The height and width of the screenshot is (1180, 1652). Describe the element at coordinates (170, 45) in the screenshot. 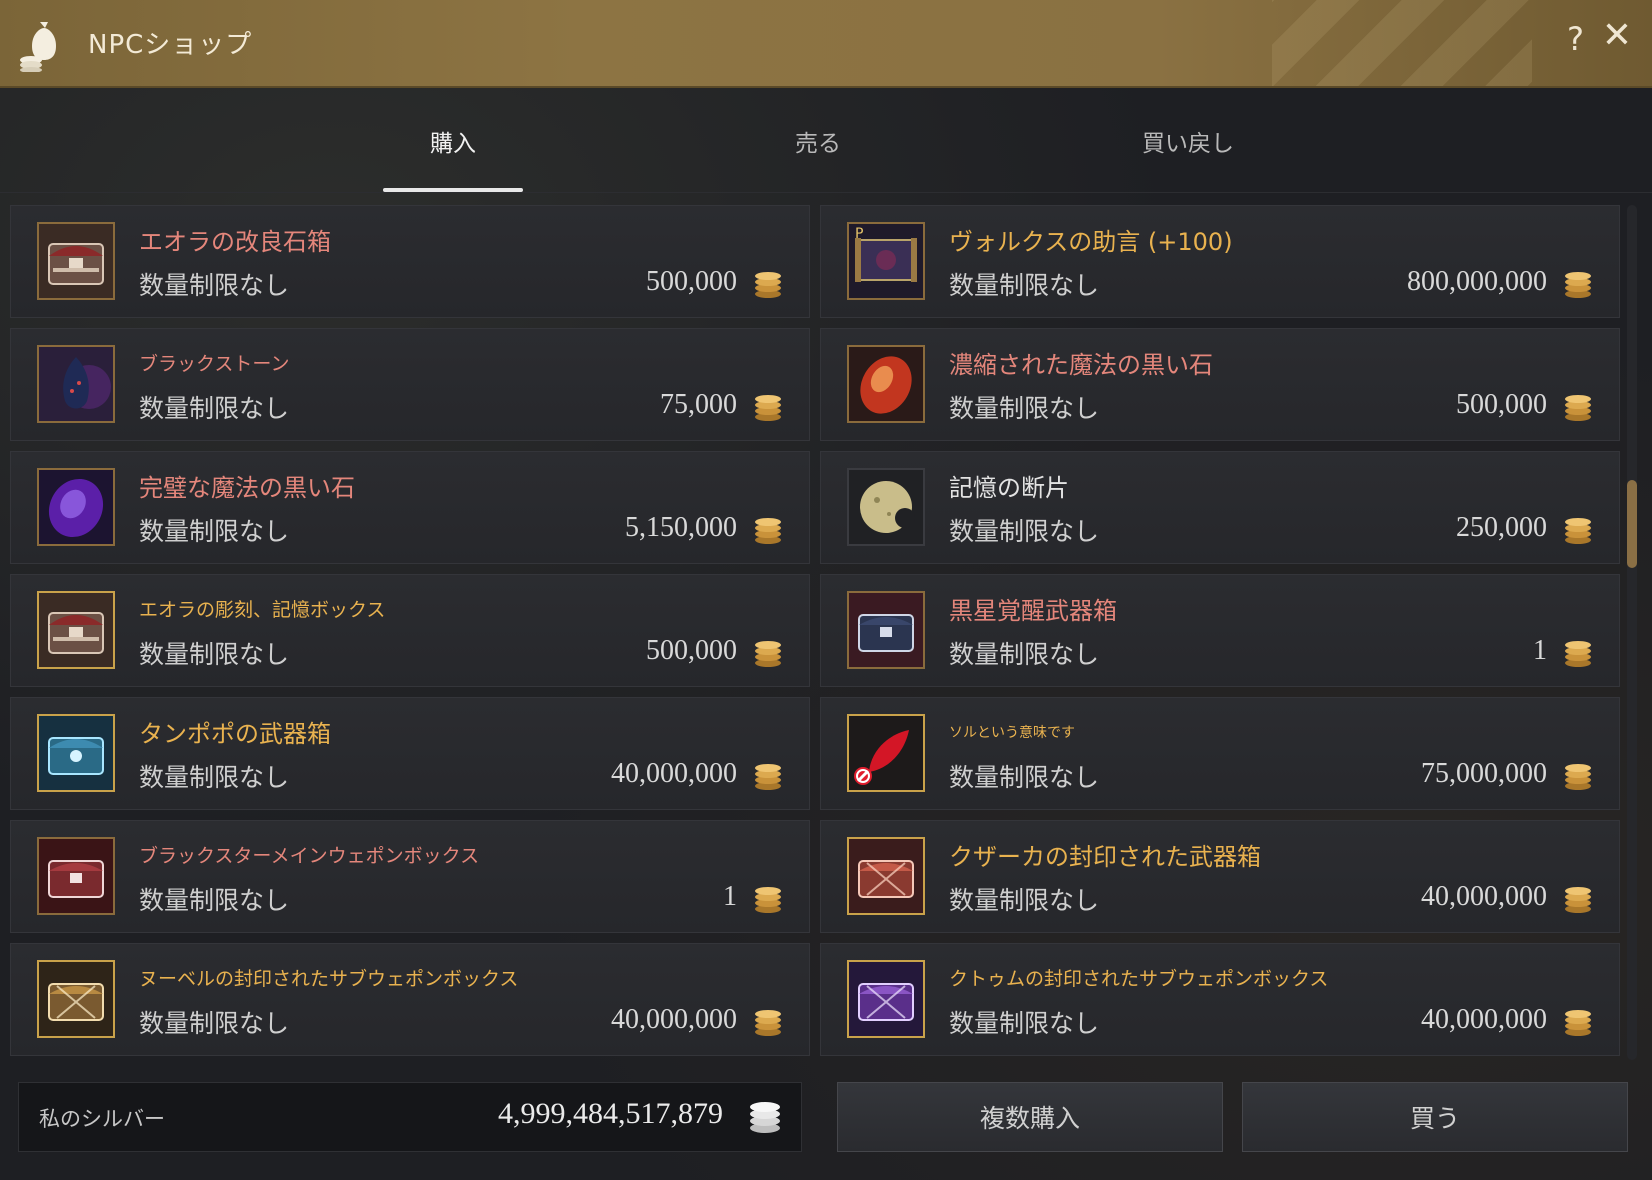

I see `window-title: NPCショップ` at that location.